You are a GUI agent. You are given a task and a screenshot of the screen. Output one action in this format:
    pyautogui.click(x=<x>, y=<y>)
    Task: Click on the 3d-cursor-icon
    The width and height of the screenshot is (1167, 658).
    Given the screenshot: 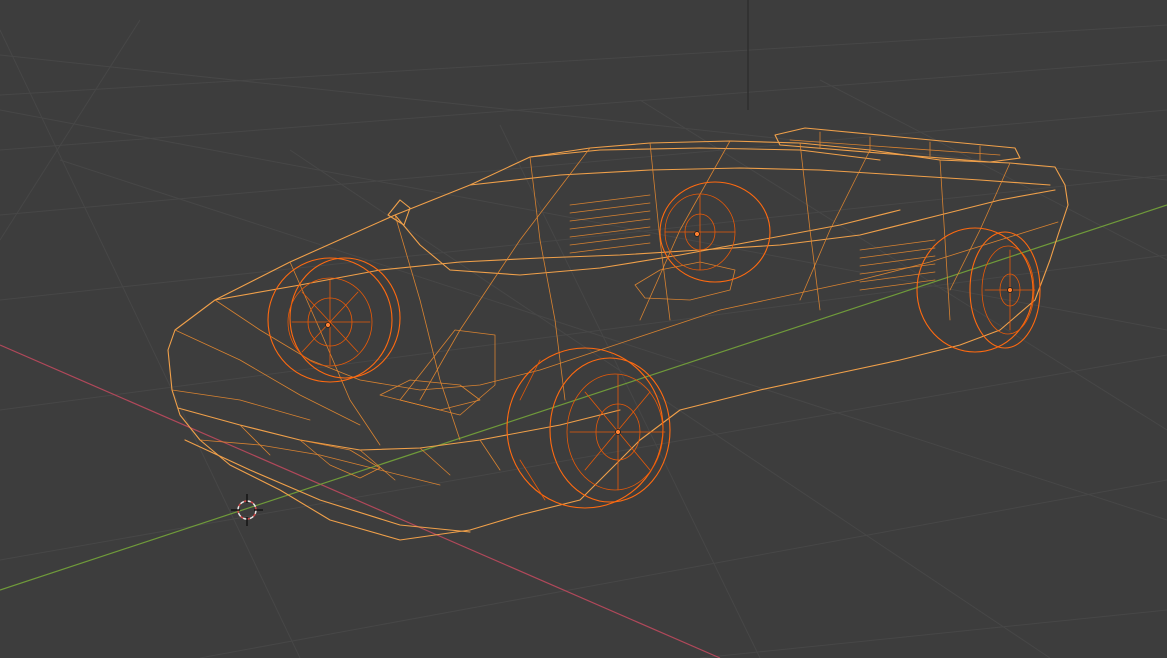 What is the action you would take?
    pyautogui.click(x=247, y=510)
    